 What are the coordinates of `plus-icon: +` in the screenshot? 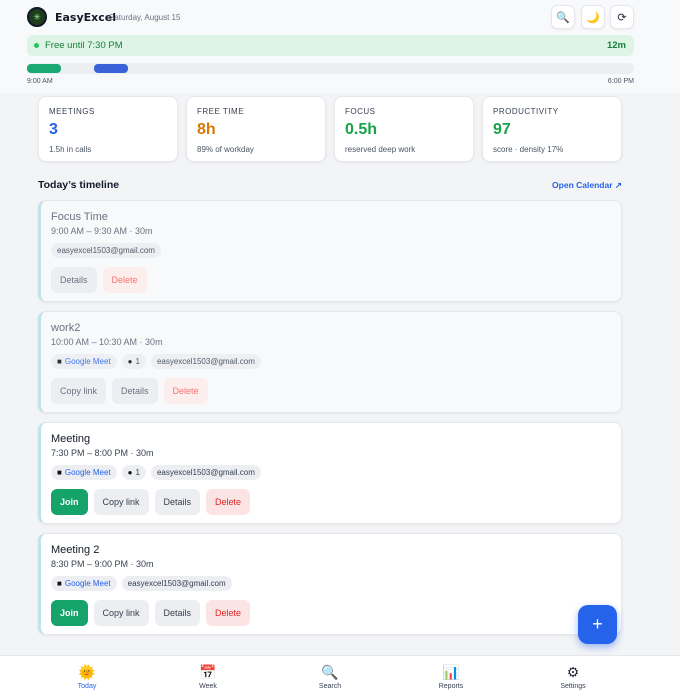 It's located at (597, 624).